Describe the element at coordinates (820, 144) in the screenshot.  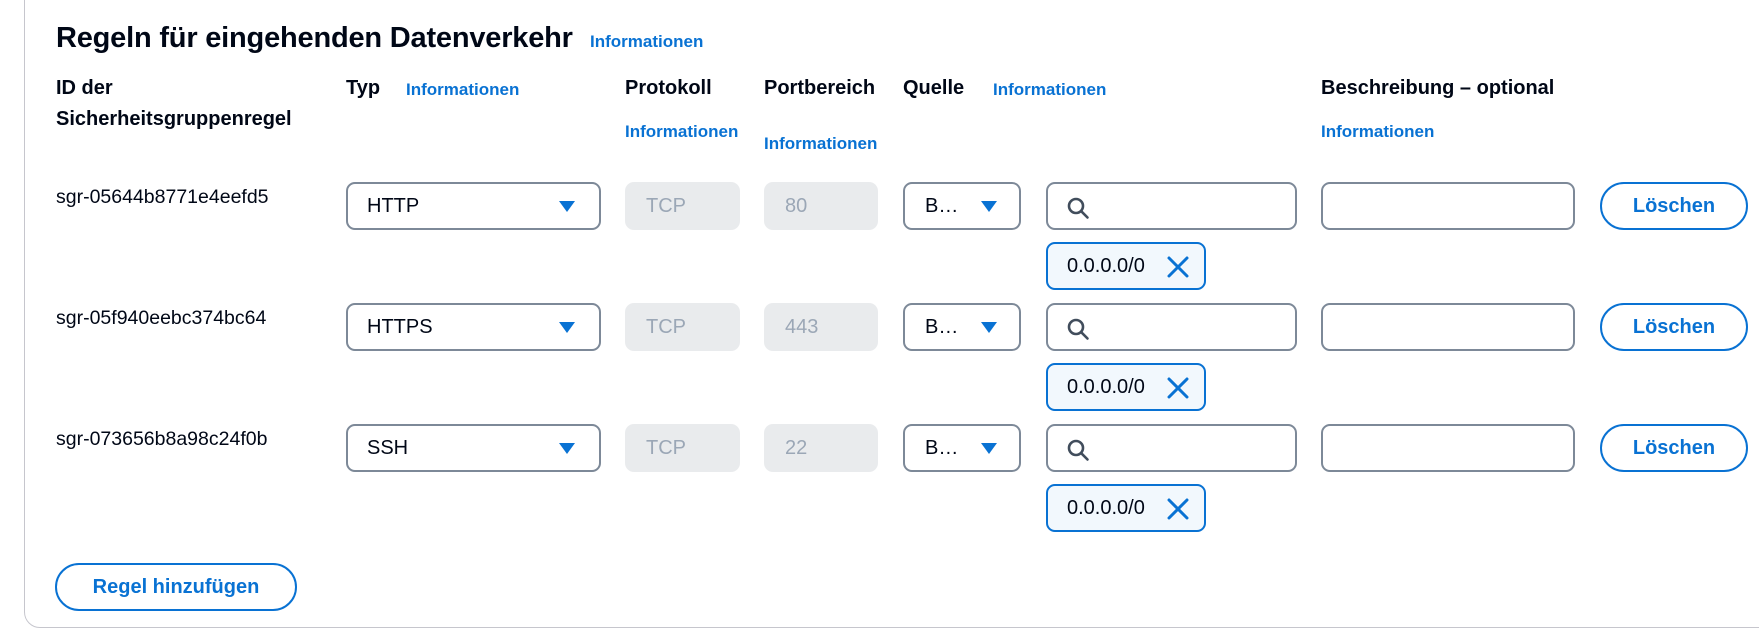
I see `port-range-info-link: Informationen` at that location.